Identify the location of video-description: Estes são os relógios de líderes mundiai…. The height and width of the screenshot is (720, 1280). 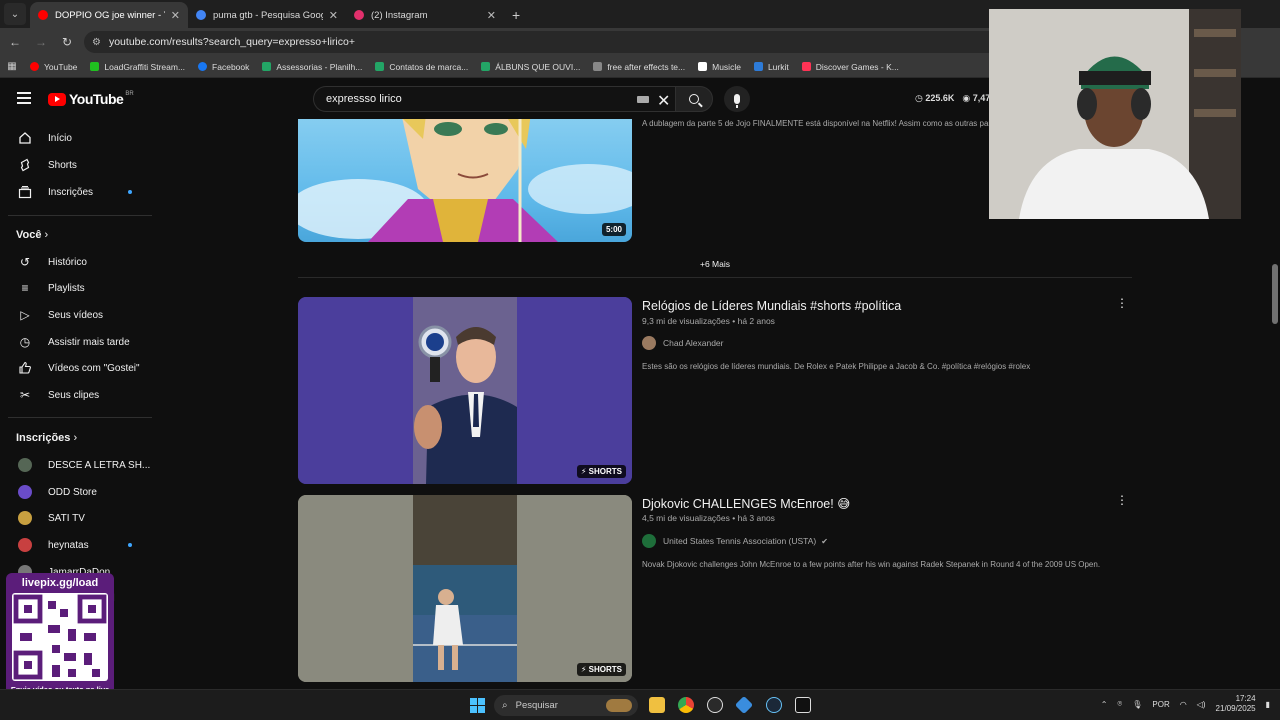
(836, 366).